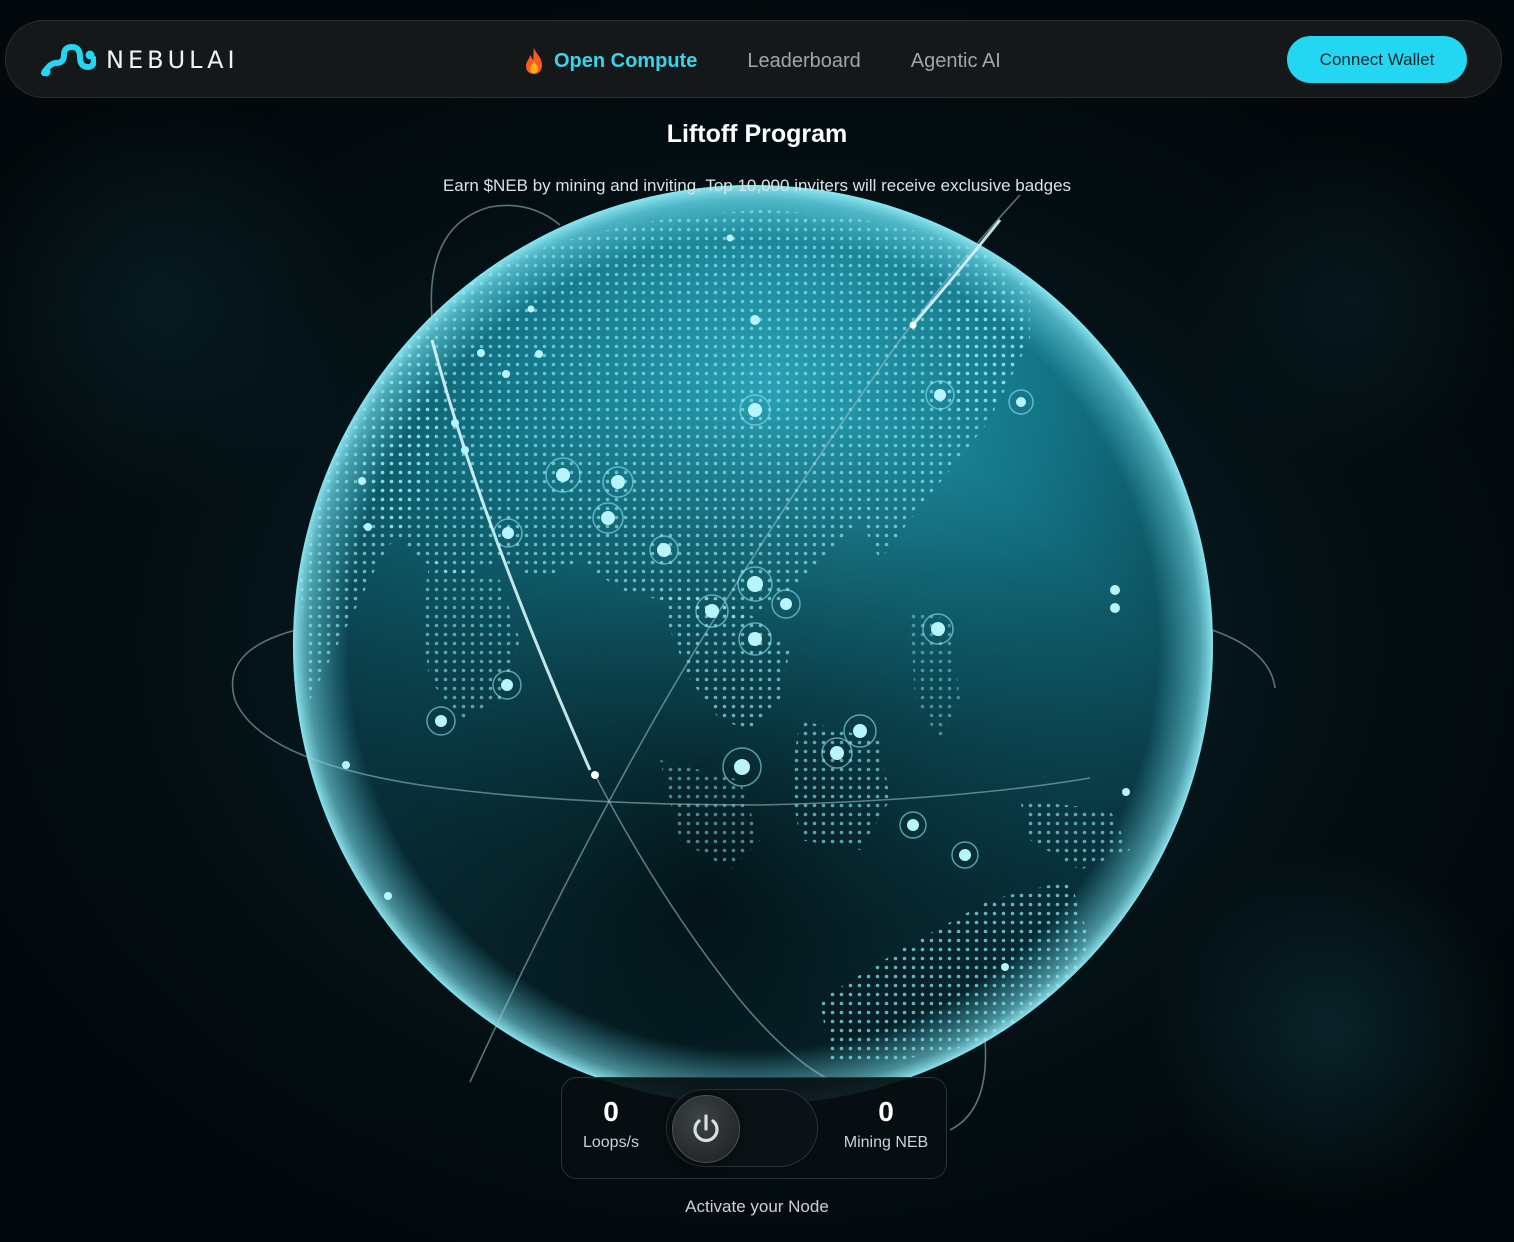 This screenshot has height=1242, width=1514. Describe the element at coordinates (611, 1142) in the screenshot. I see `loops-label: Loops/s` at that location.